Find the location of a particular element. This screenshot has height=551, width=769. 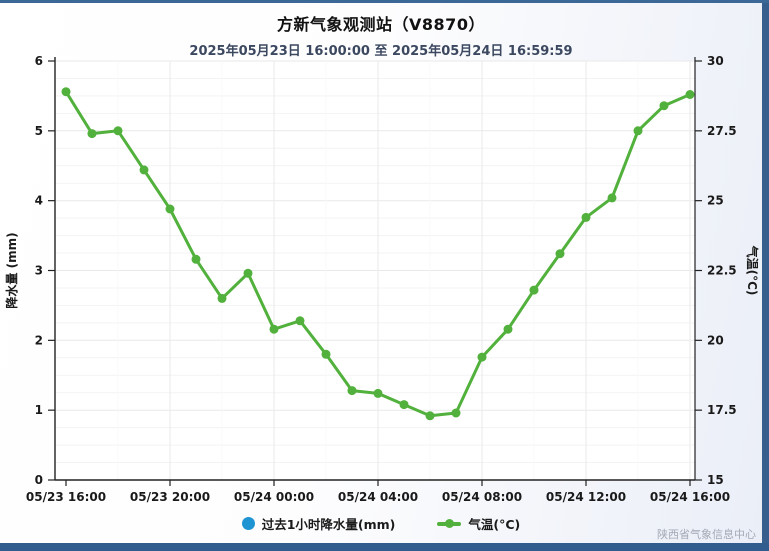

svg-text: 5 is located at coordinates (39, 131).